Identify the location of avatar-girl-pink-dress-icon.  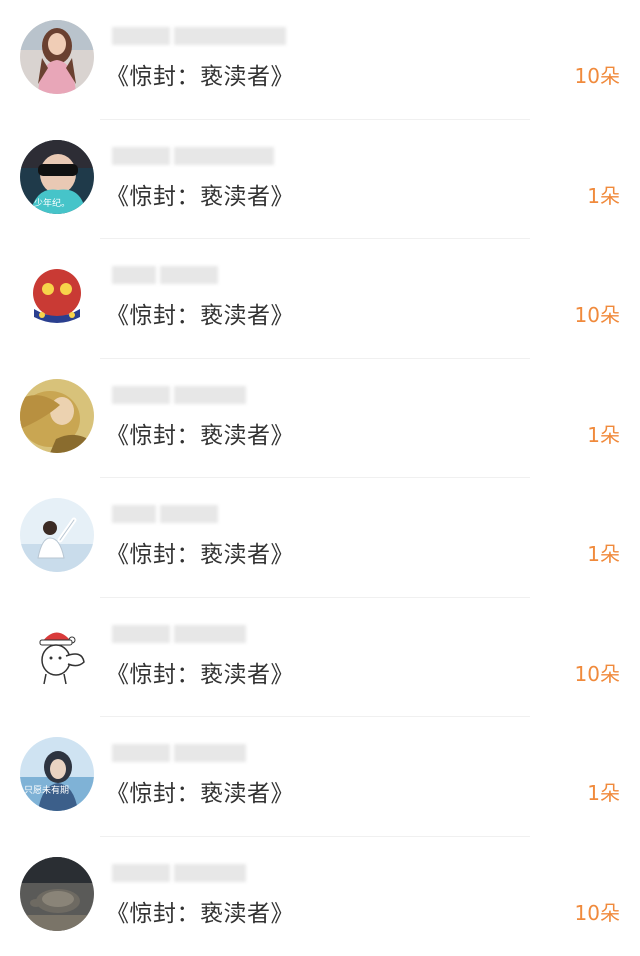
(57, 57).